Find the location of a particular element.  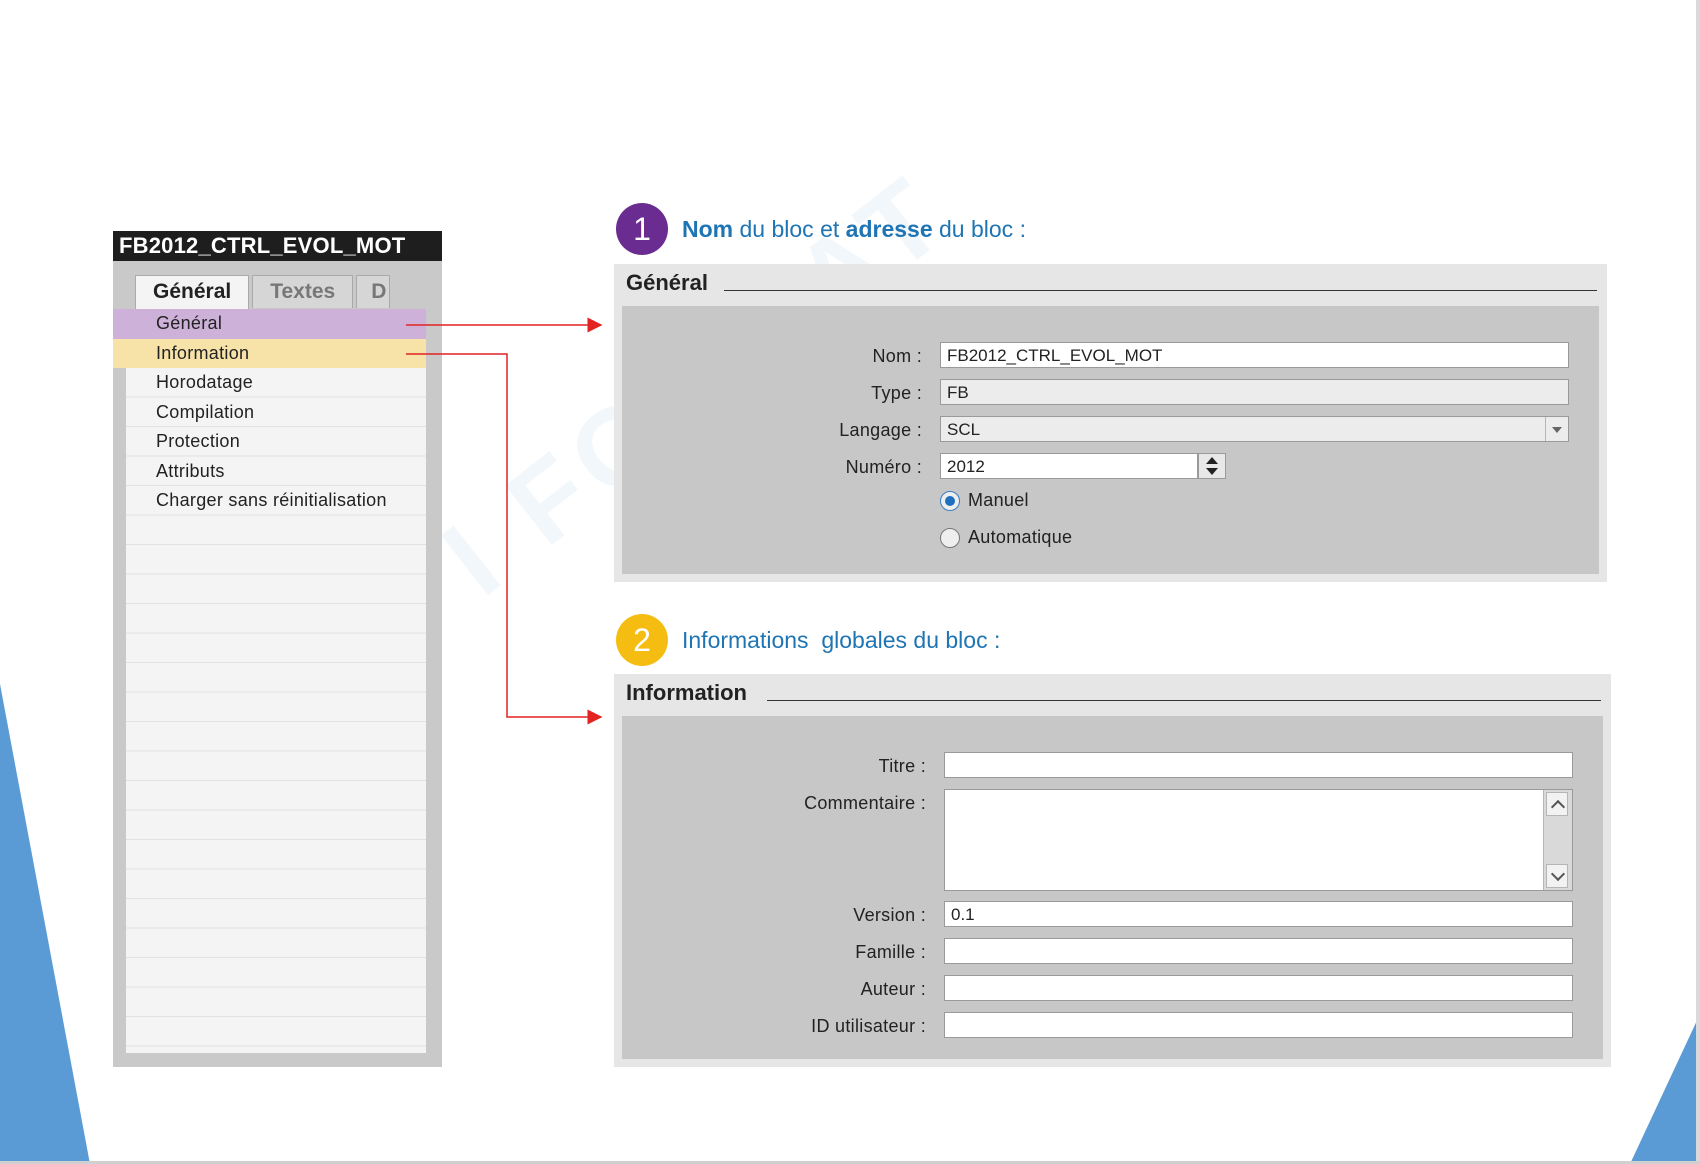

langage-select: SCL is located at coordinates (1254, 429).